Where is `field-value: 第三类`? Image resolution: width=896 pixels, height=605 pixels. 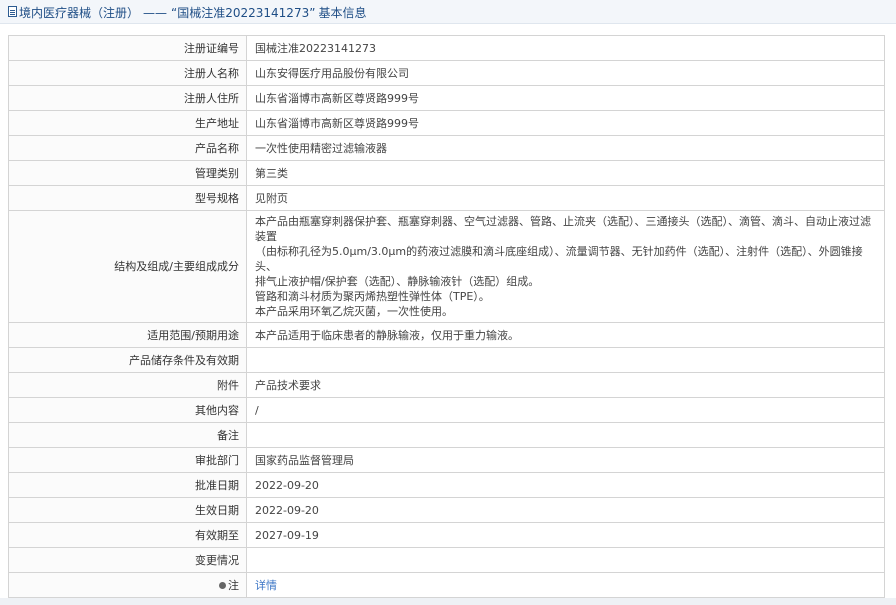 field-value: 第三类 is located at coordinates (565, 173).